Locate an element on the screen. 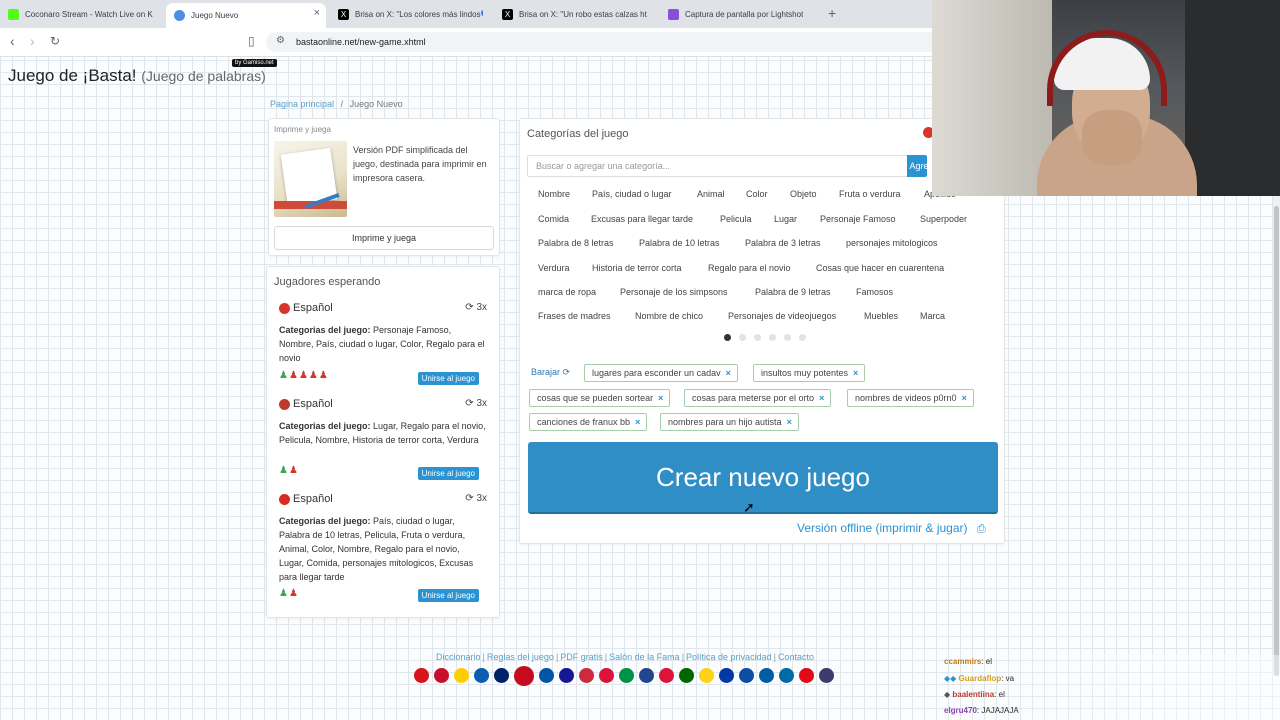 The width and height of the screenshot is (1280, 720). flag-gr-icon is located at coordinates (481, 675).